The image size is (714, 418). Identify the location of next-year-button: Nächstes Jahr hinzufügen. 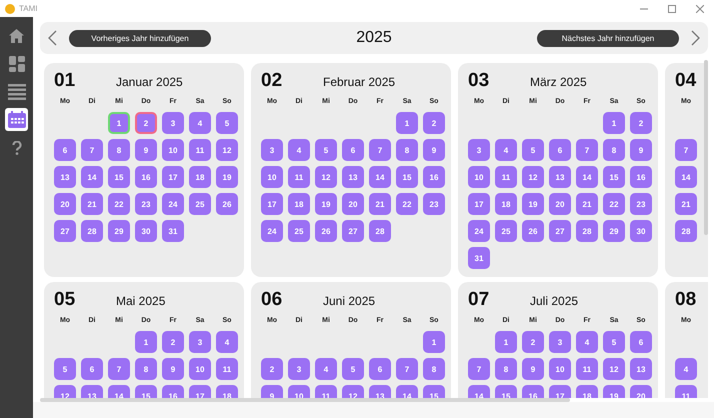
(608, 38).